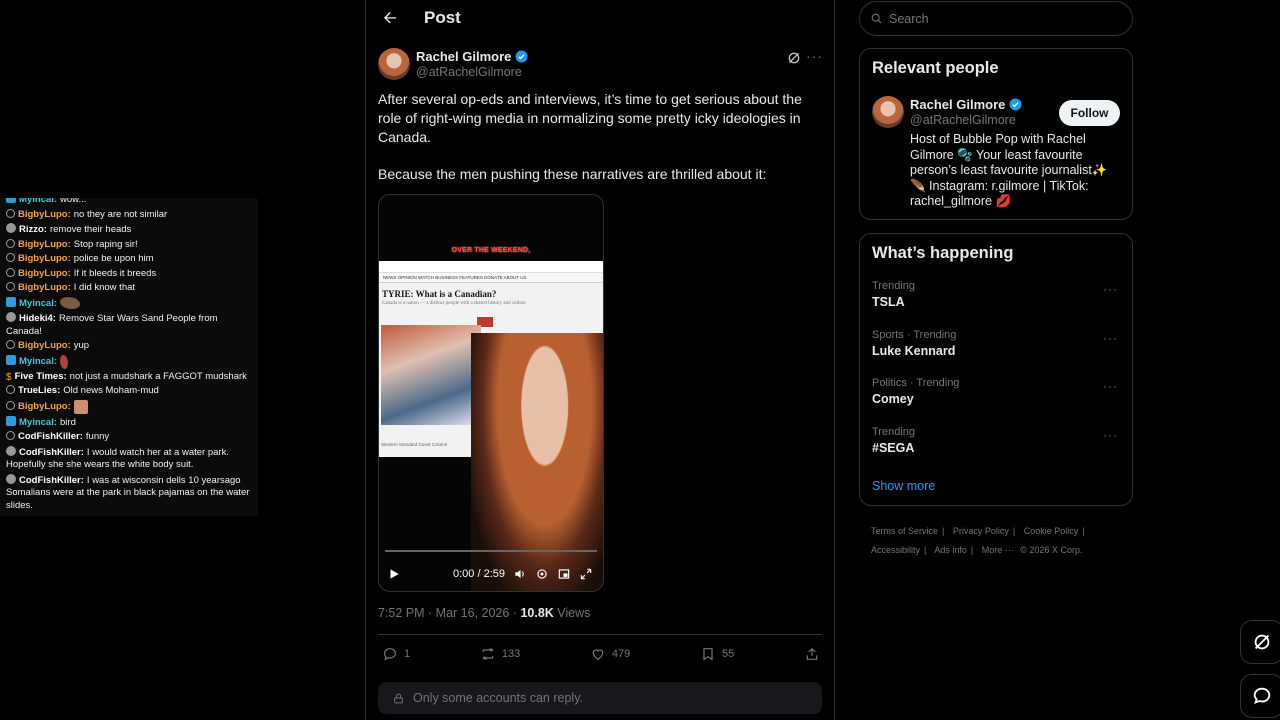 This screenshot has width=1280, height=720. Describe the element at coordinates (104, 287) in the screenshot. I see `chat-text: I did know that` at that location.